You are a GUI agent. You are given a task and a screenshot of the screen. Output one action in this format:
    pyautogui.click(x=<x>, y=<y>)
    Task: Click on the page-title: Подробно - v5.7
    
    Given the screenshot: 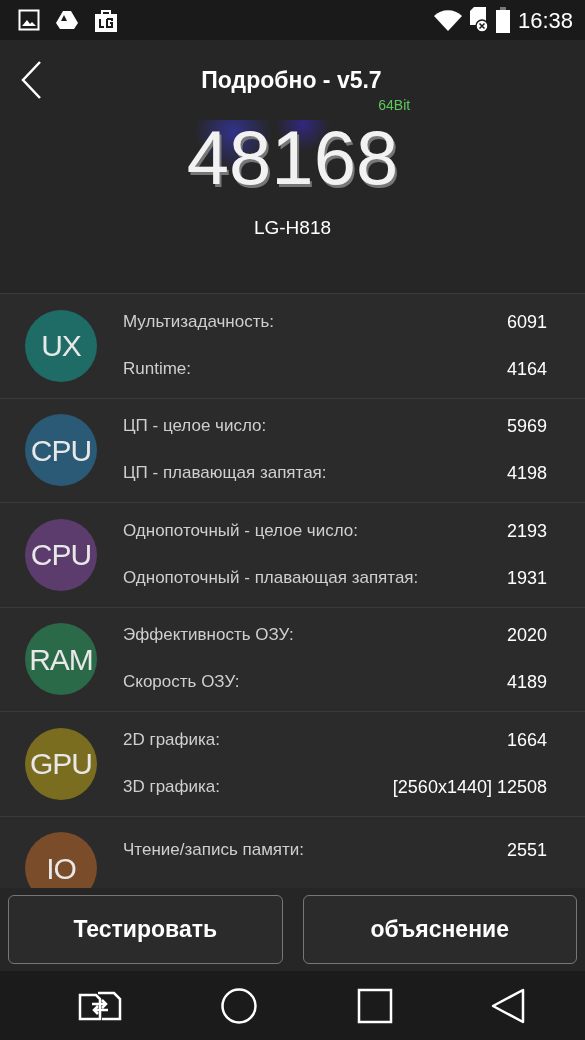 What is the action you would take?
    pyautogui.click(x=291, y=79)
    